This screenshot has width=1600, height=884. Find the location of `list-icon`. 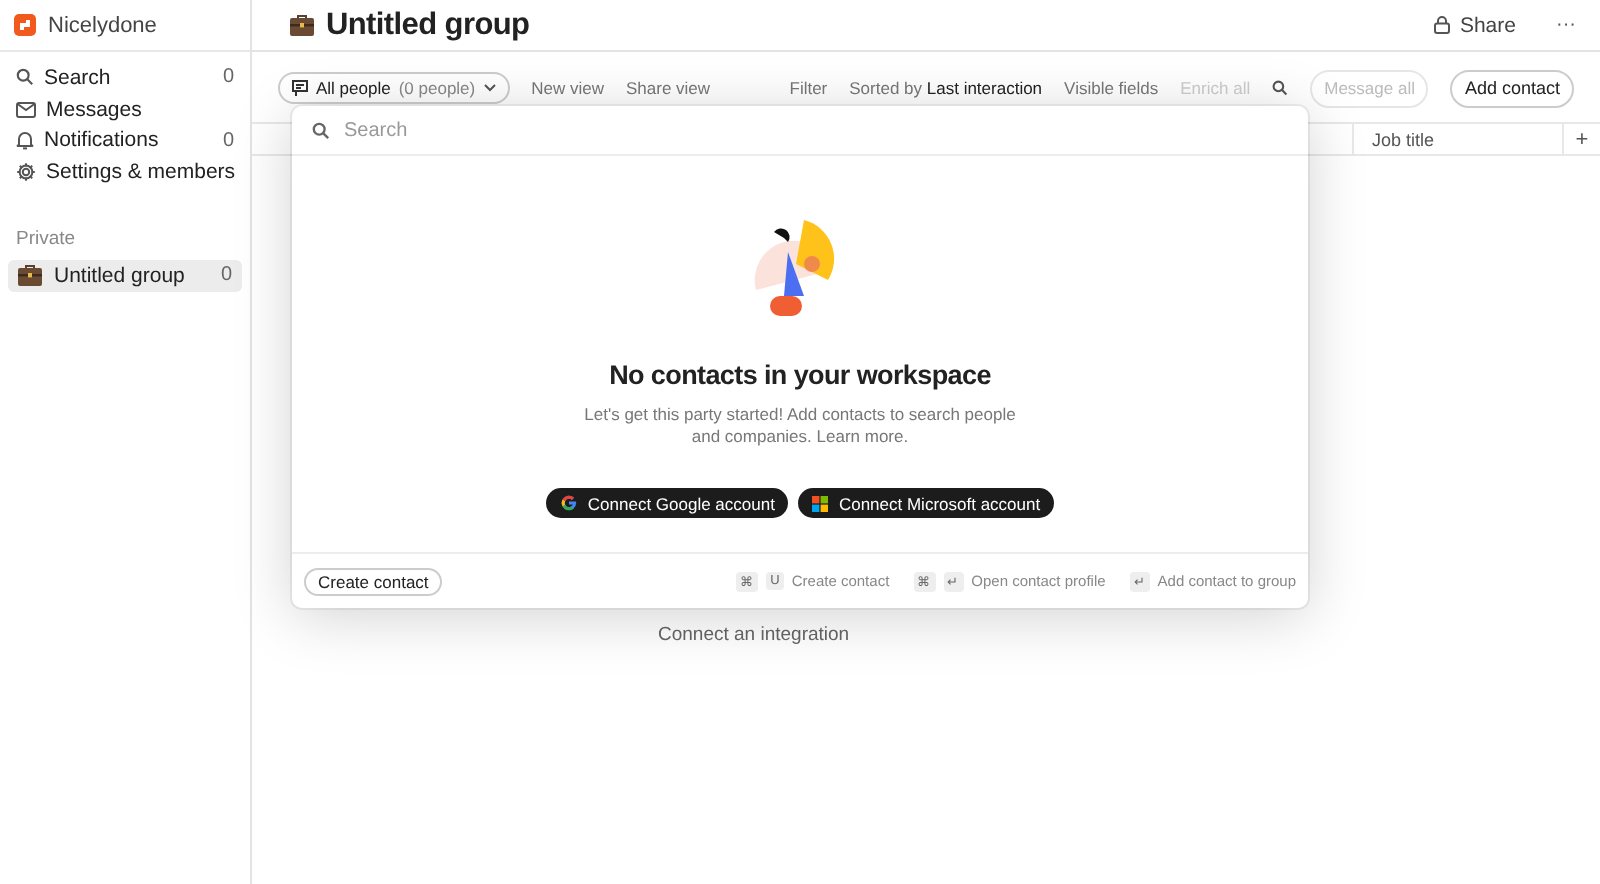

list-icon is located at coordinates (300, 88).